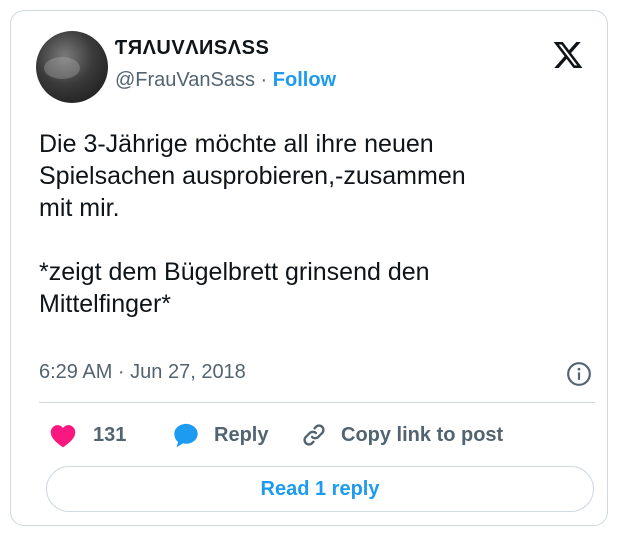 The width and height of the screenshot is (620, 538). What do you see at coordinates (314, 435) in the screenshot?
I see `link-icon` at bounding box center [314, 435].